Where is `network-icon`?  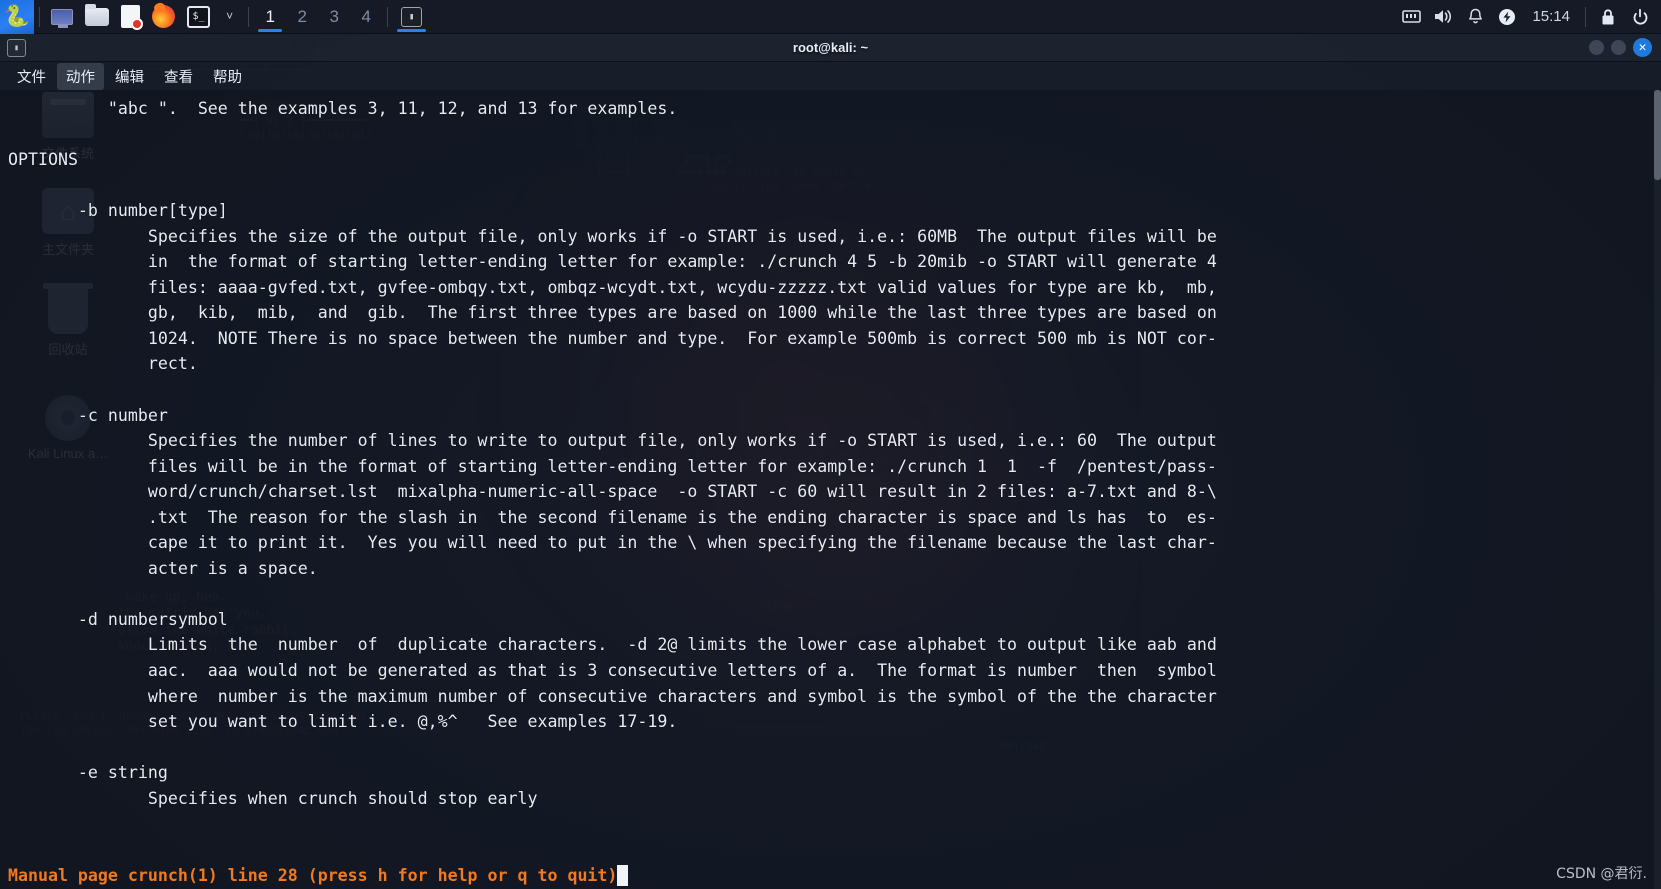 network-icon is located at coordinates (1411, 17).